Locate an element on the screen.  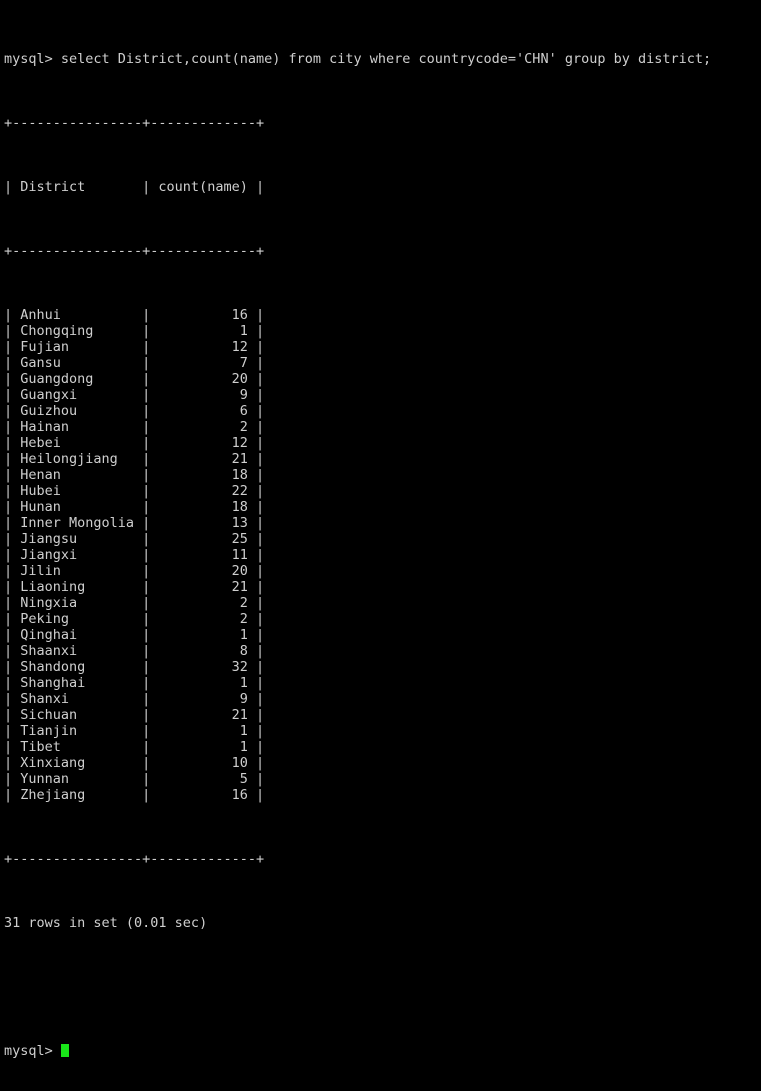
table-row: | Yunnan | 5 | is located at coordinates (134, 779).